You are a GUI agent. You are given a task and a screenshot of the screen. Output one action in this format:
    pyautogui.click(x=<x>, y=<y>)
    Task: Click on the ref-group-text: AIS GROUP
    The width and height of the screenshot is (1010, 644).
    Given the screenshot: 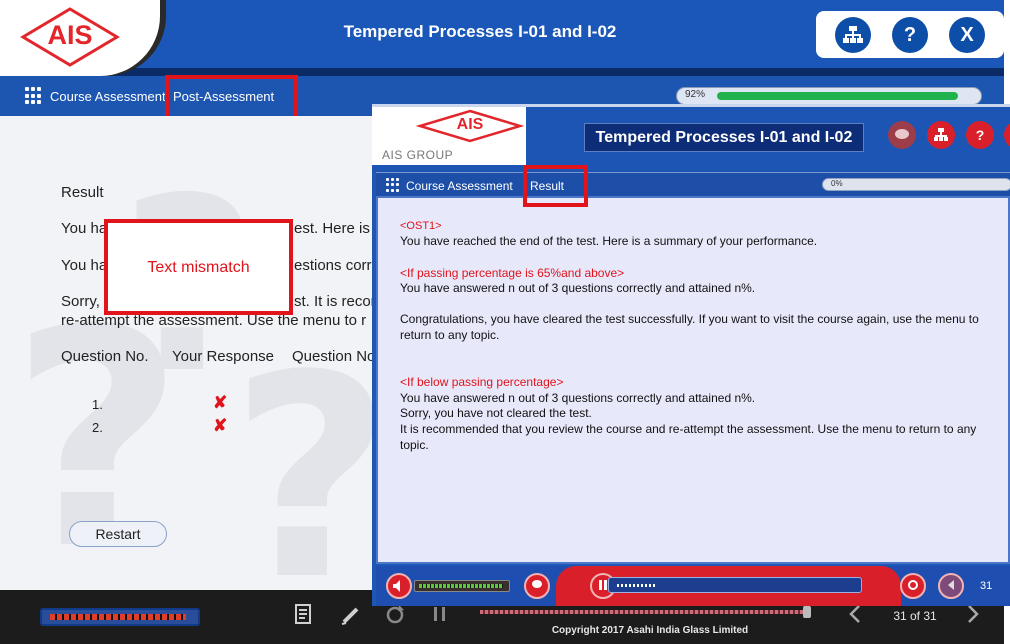 What is the action you would take?
    pyautogui.click(x=418, y=155)
    